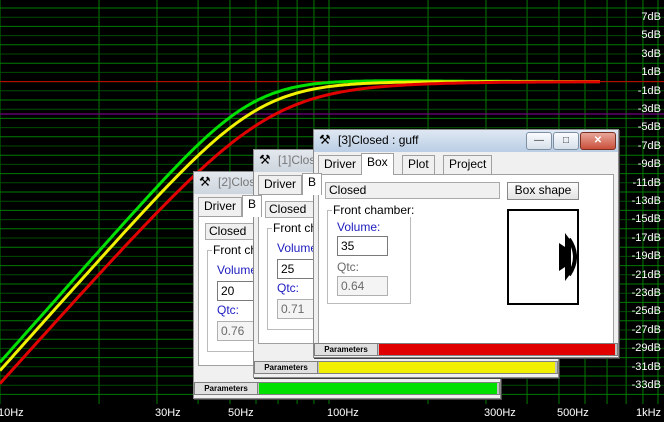 This screenshot has height=422, width=664. I want to click on front-chamber-group: Front chamber: Volume: 35 Qtc: 0.64, so click(371, 253).